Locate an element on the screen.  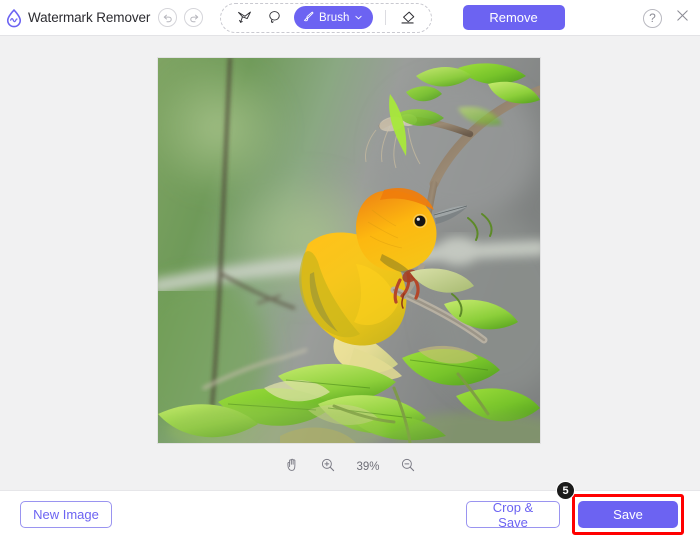
tool-cluster: Brush is located at coordinates (326, 17).